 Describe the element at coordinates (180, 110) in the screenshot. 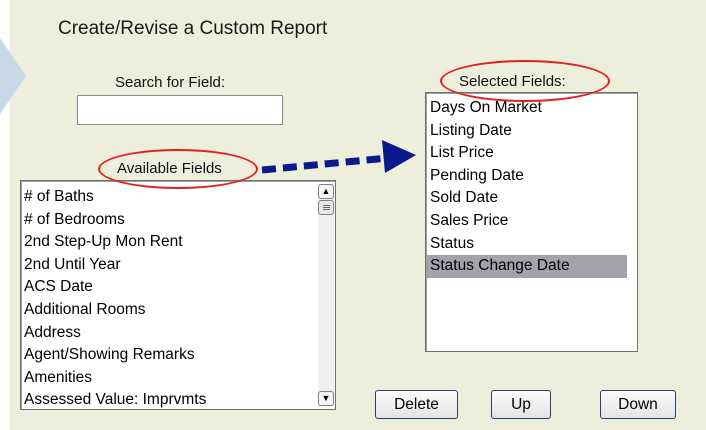

I see `search-input` at that location.